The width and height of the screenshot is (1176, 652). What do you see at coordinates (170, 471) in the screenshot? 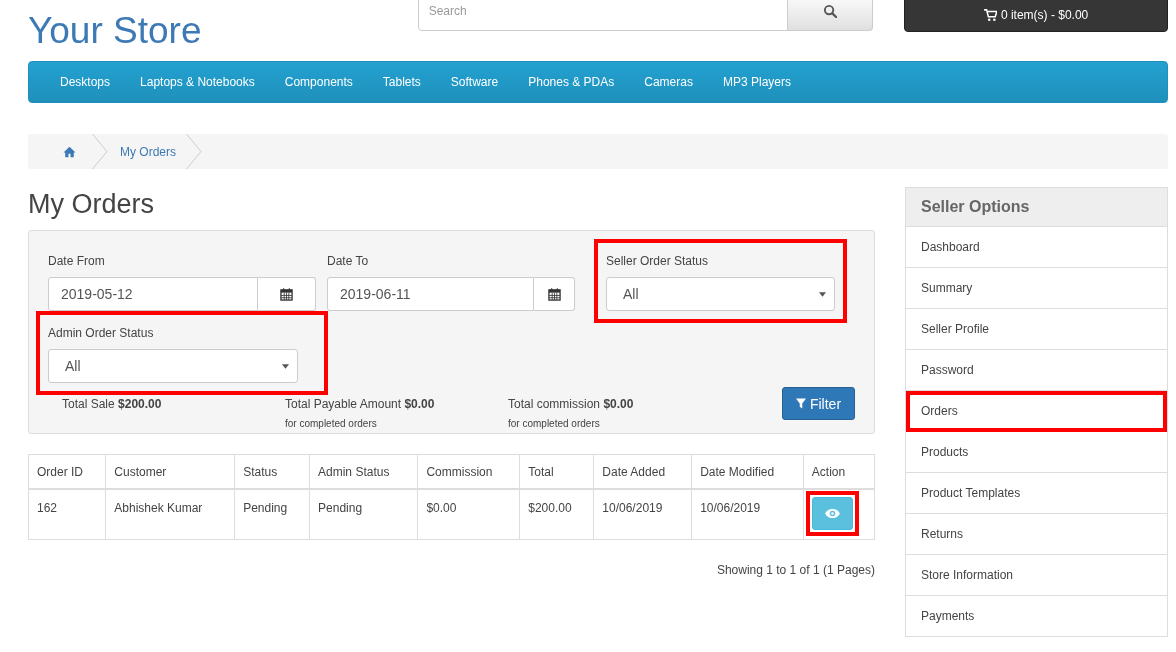
I see `column-header: Customer` at bounding box center [170, 471].